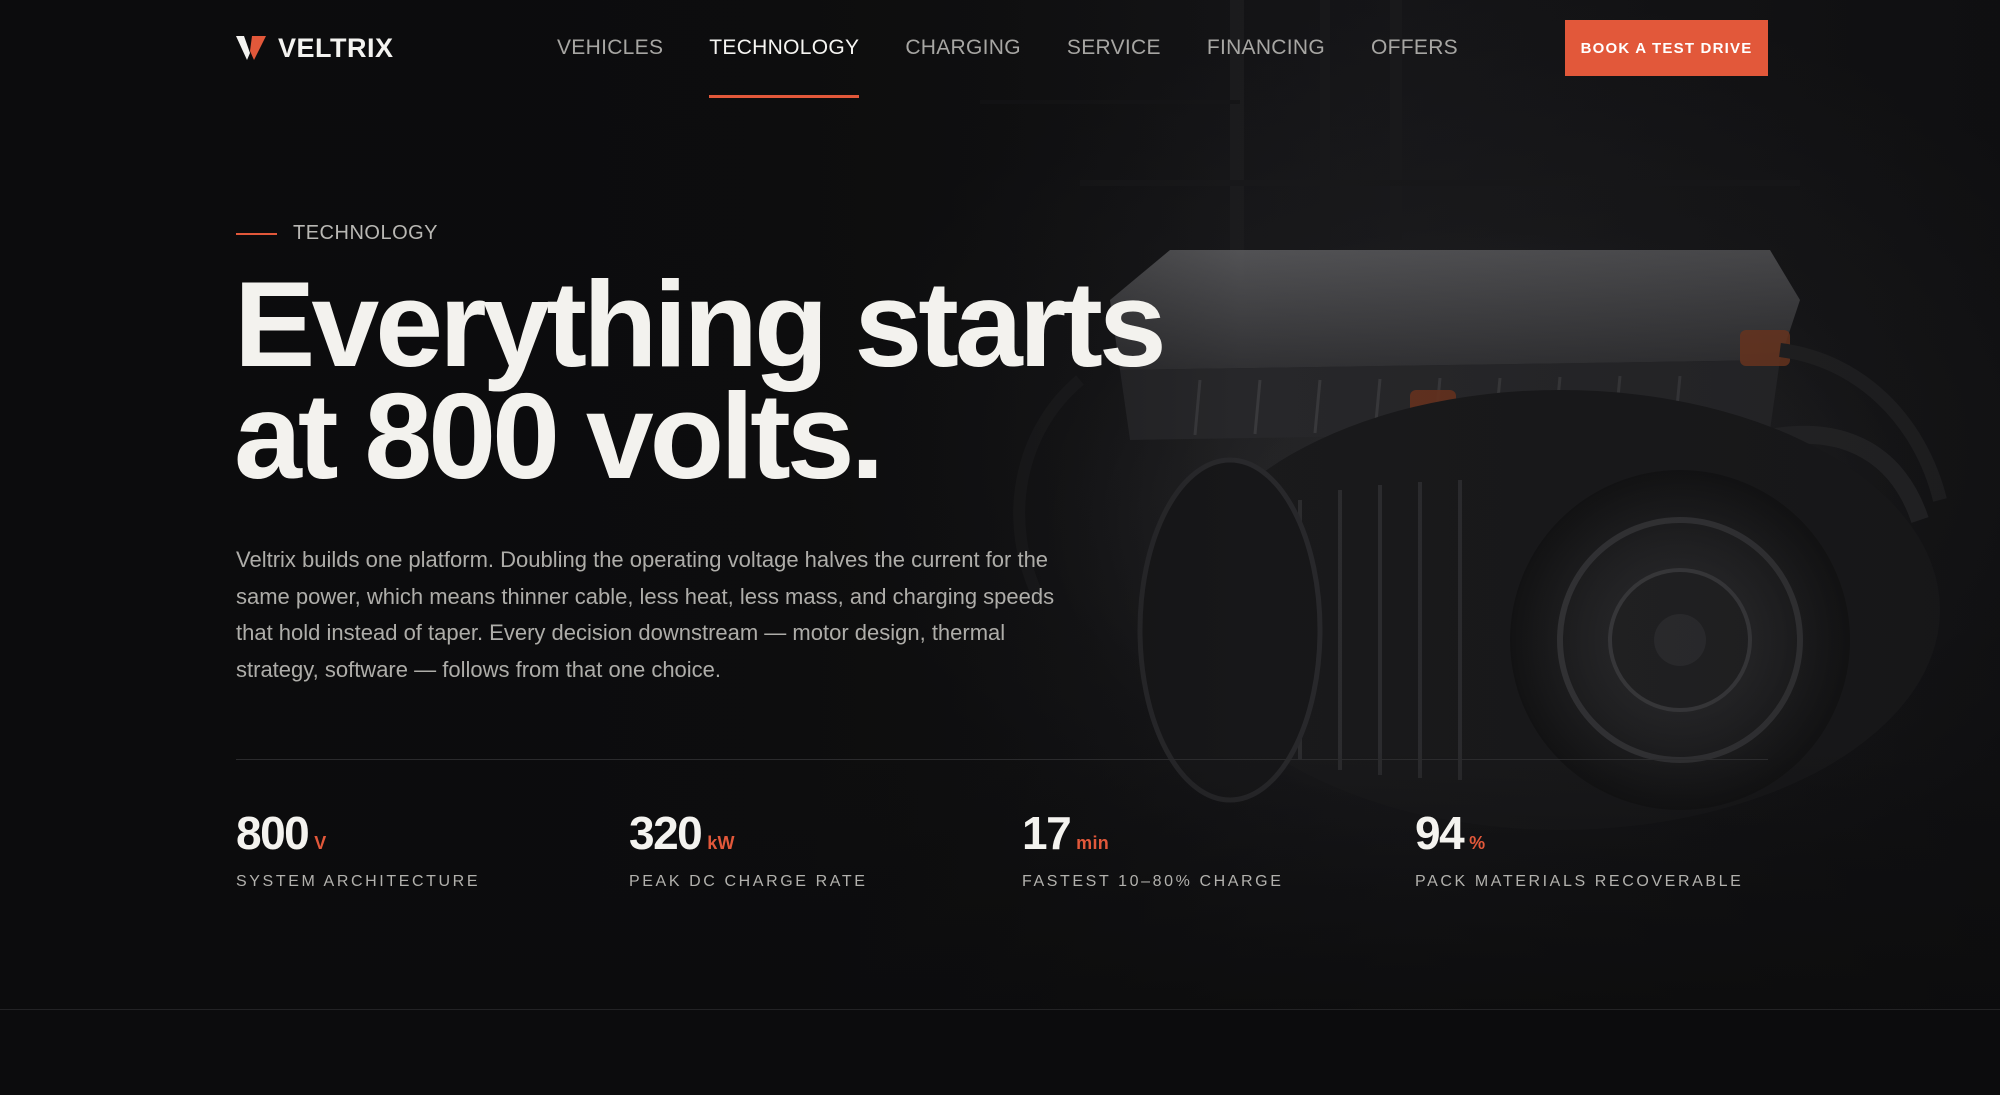 Image resolution: width=2000 pixels, height=1095 pixels. I want to click on stat-value-row: 800 V, so click(358, 833).